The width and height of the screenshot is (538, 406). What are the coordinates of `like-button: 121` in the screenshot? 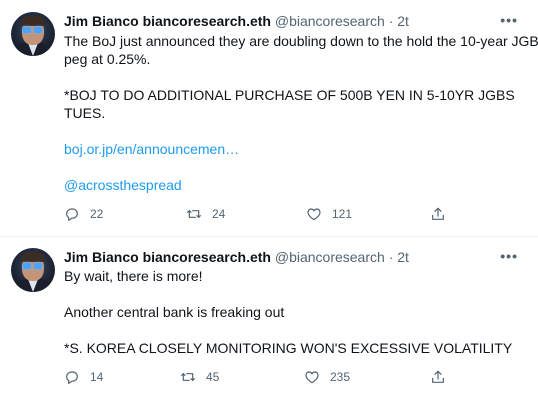 It's located at (329, 214).